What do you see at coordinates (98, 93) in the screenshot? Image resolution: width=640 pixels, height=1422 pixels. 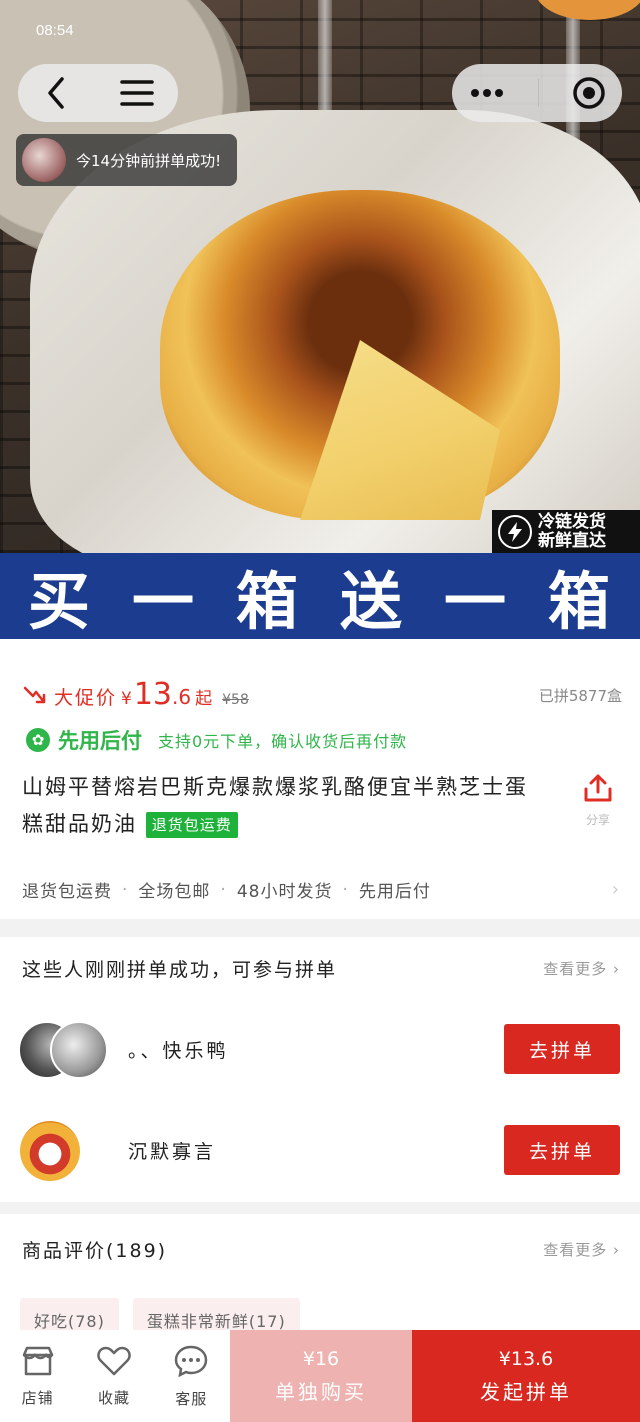 I see `nav-capsule-left` at bounding box center [98, 93].